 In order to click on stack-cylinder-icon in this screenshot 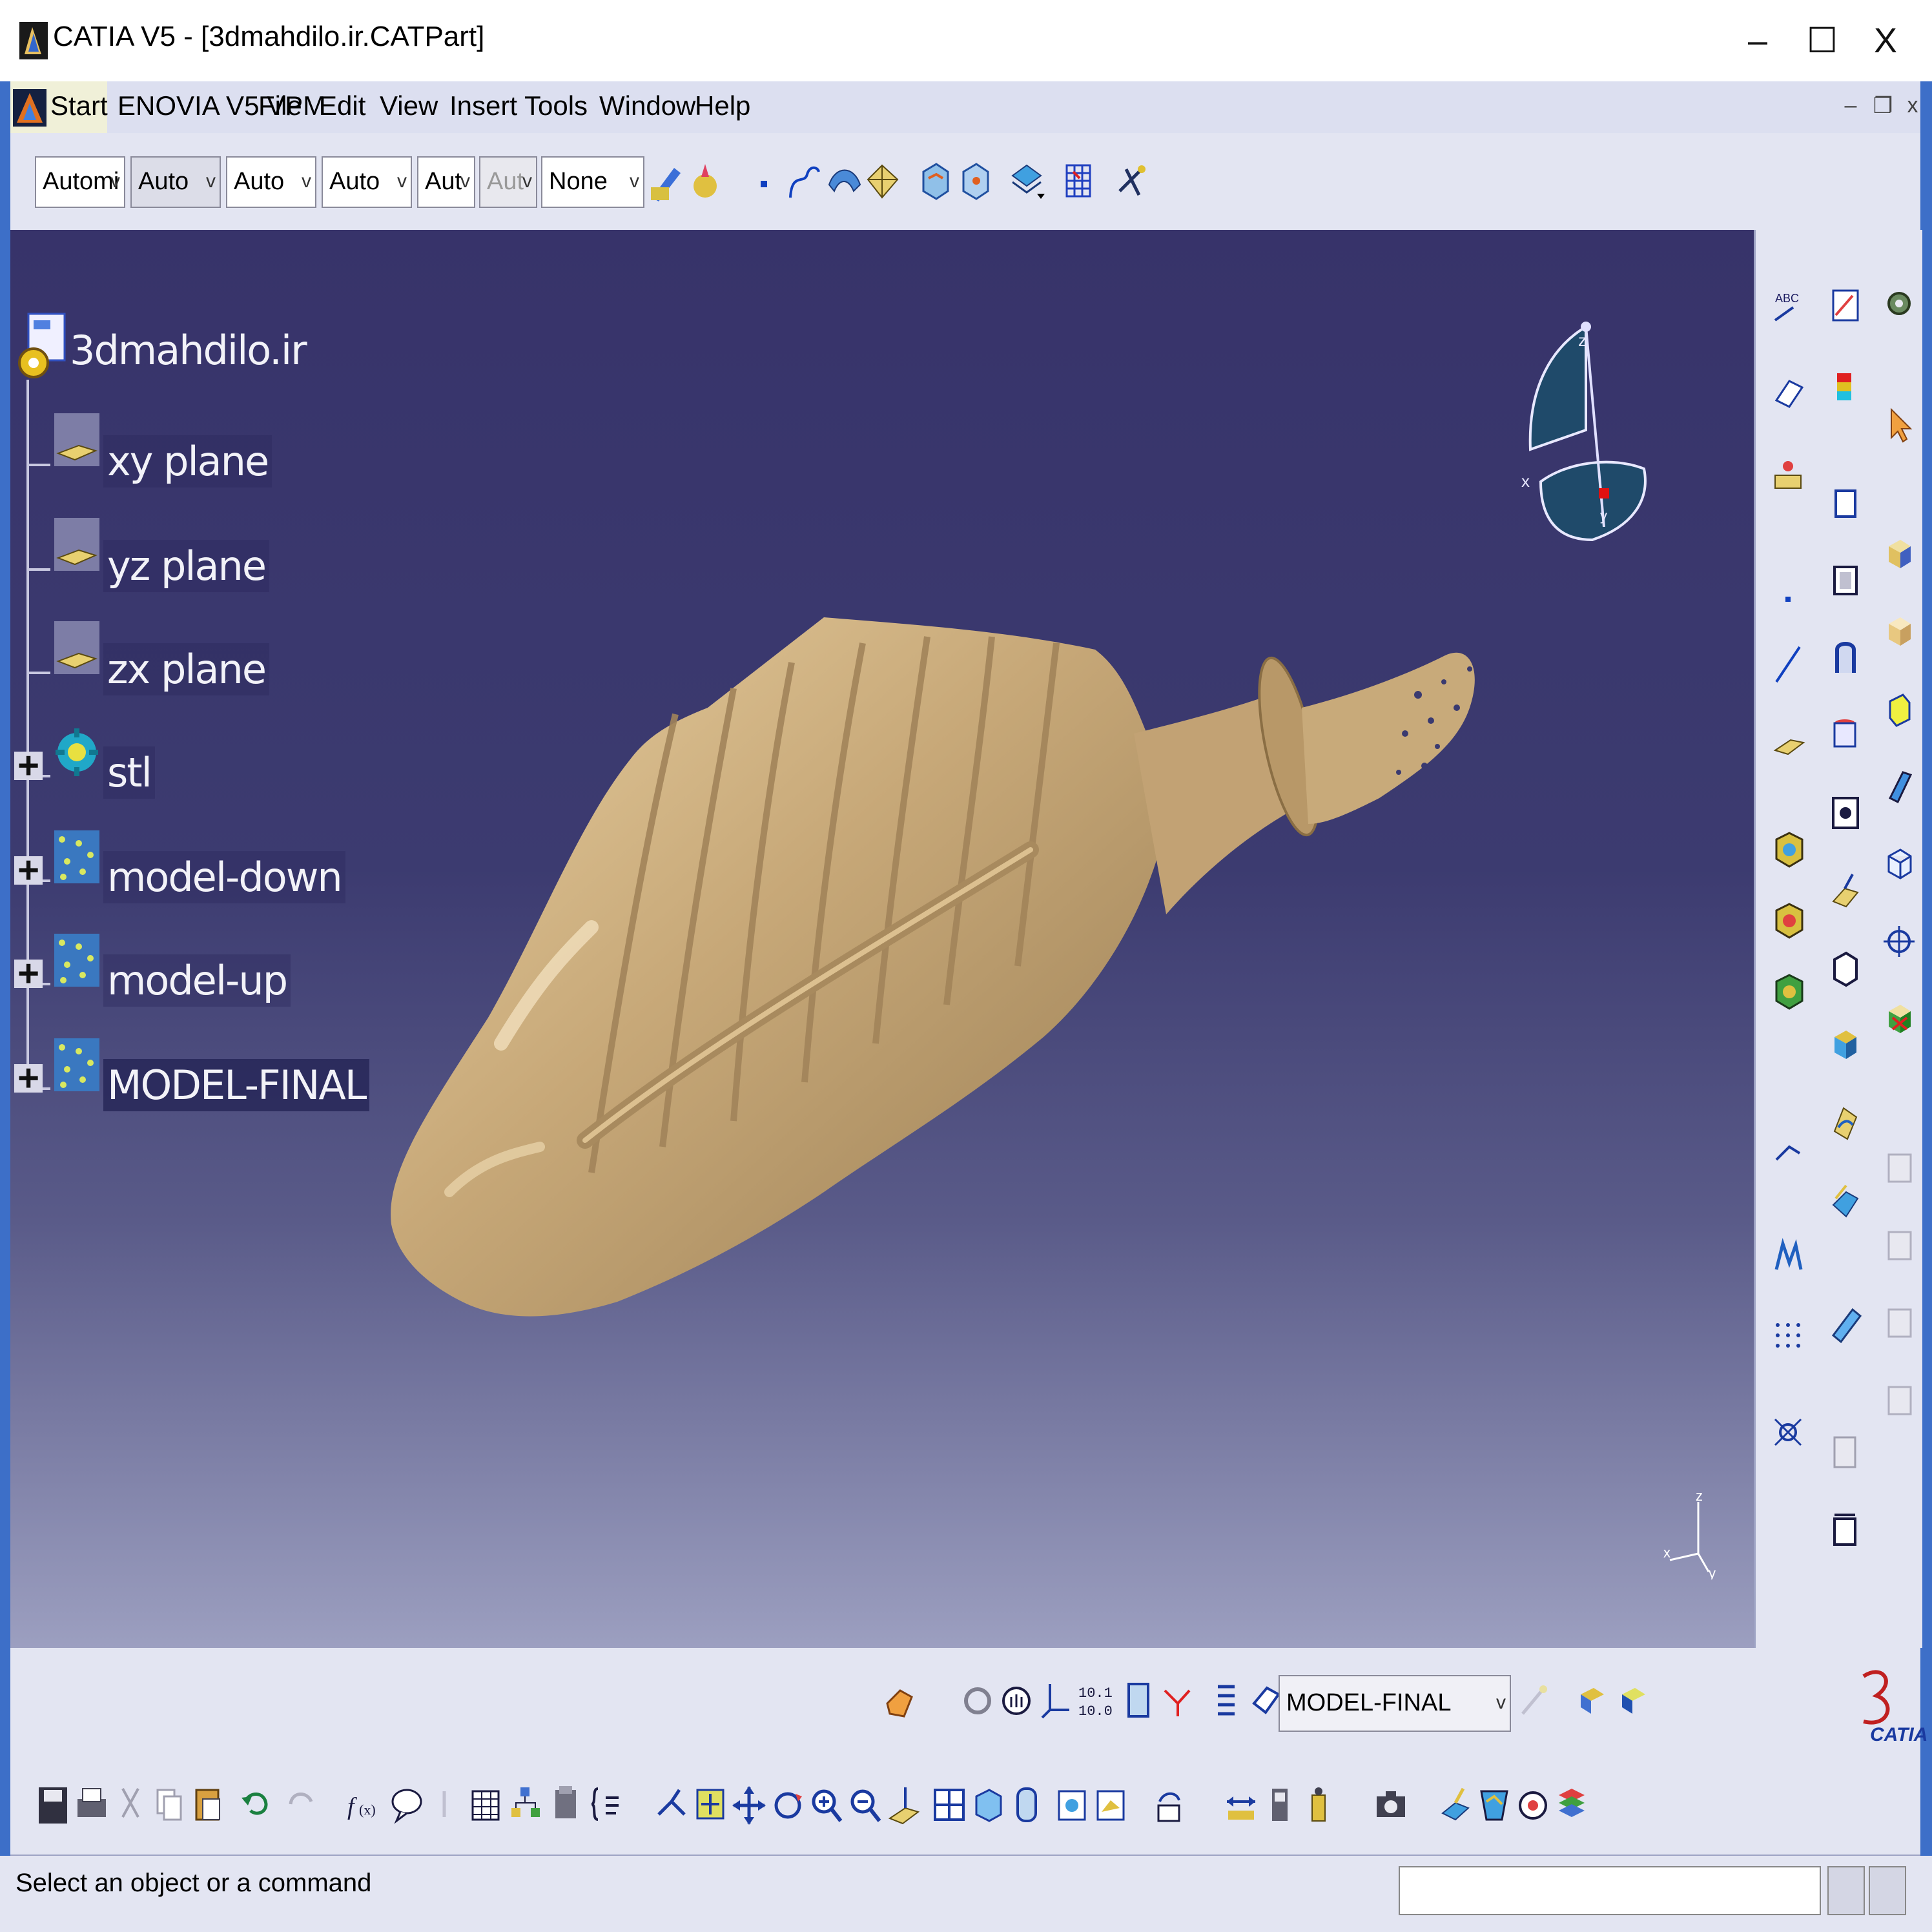, I will do `click(1138, 1700)`.